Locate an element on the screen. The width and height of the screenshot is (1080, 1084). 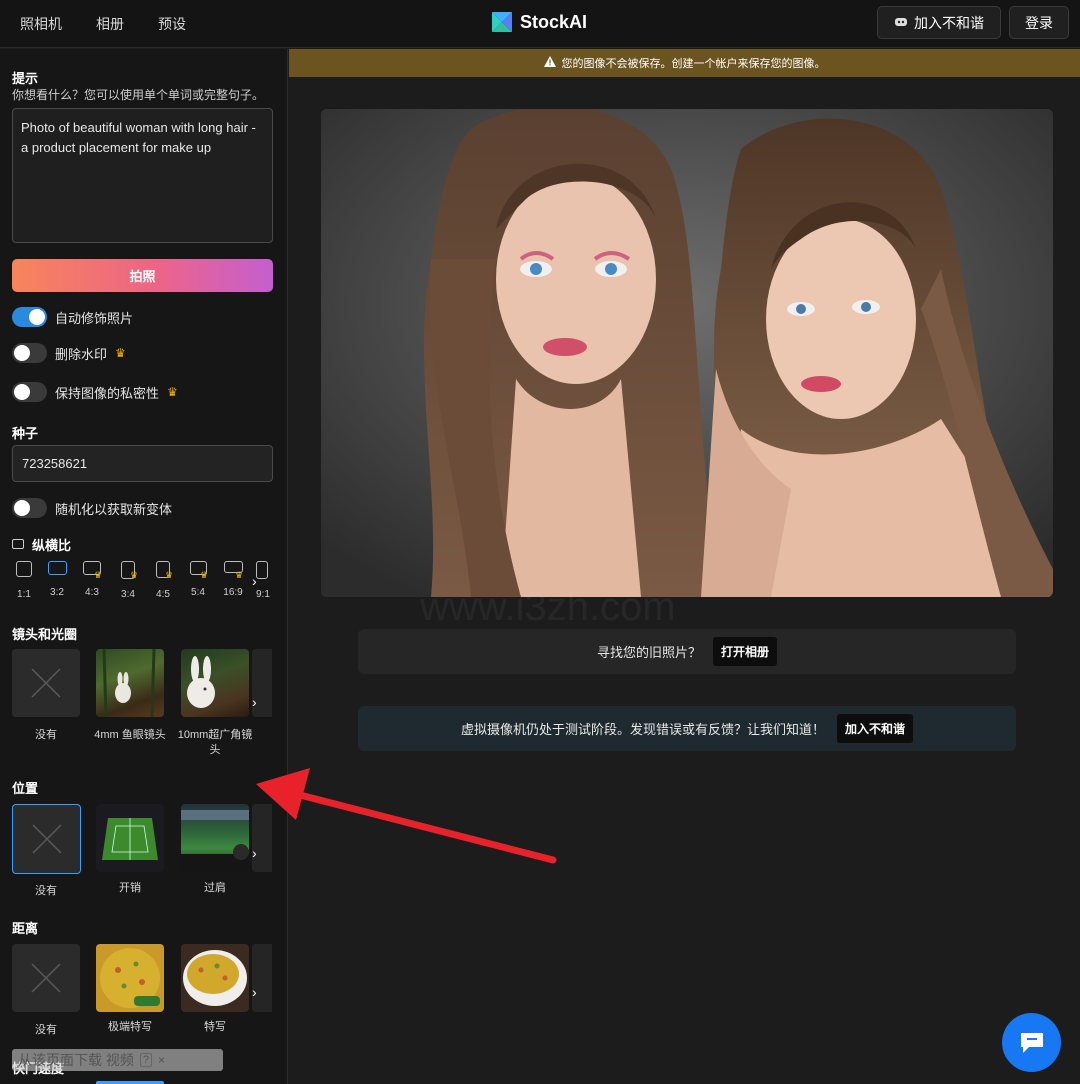
download-text: 从该页面下载 视频 is located at coordinates (76, 1060).